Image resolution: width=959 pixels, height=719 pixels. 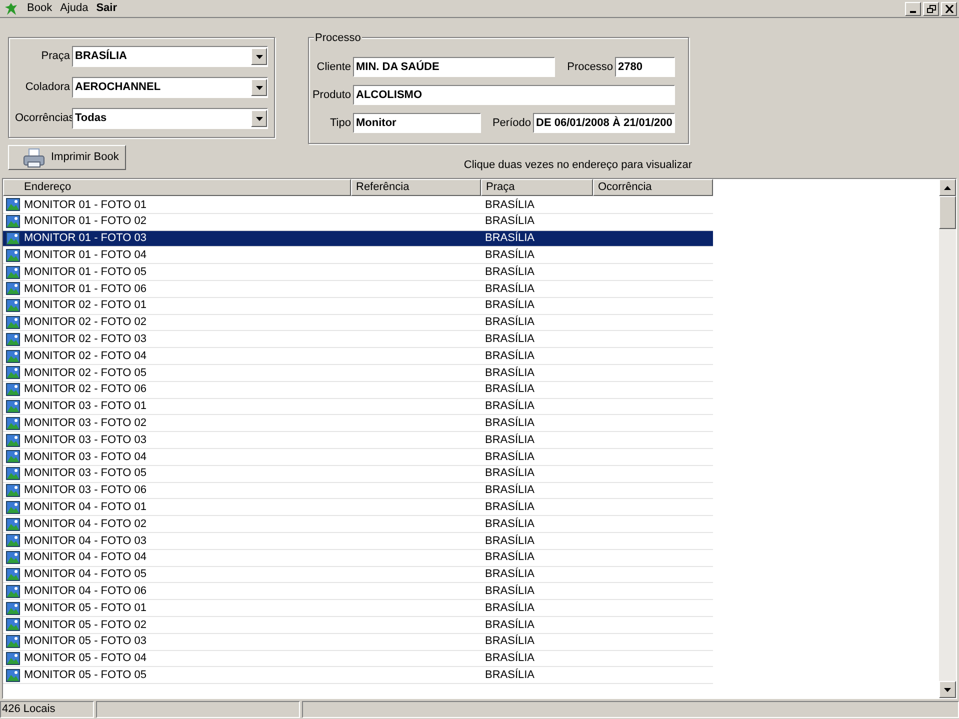 What do you see at coordinates (85, 322) in the screenshot?
I see `table-cell-text: MONITOR 02 - FOTO 02` at bounding box center [85, 322].